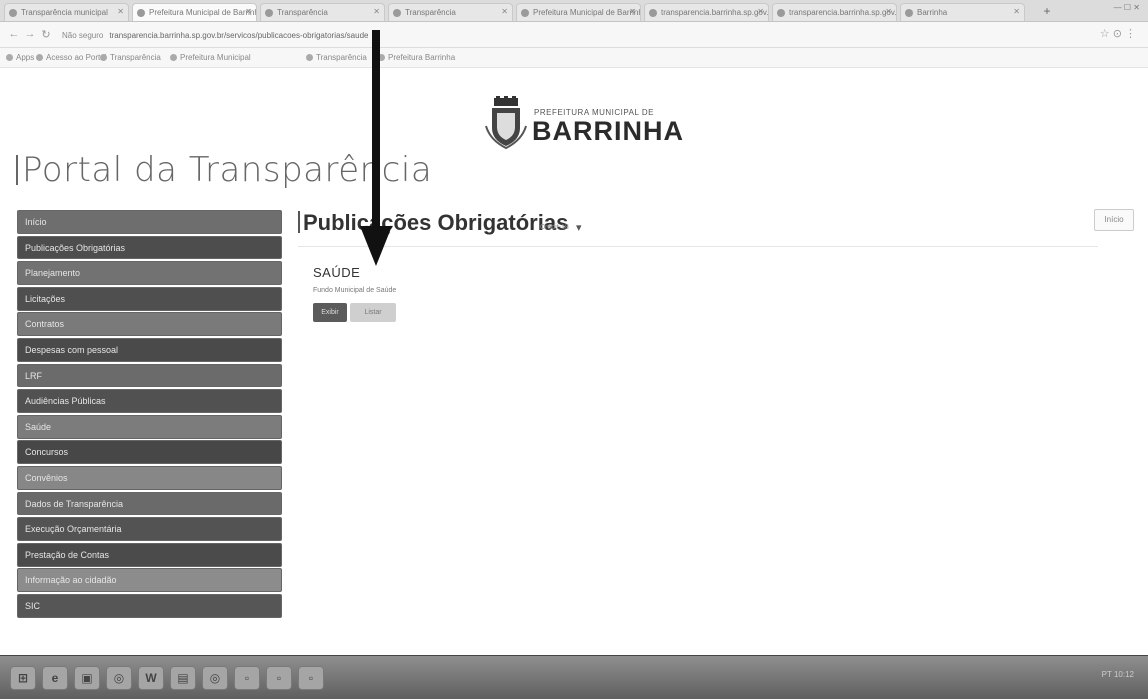  I want to click on windows-taskbar: ⊞ e ▣ ◎ W ▤ ◎ ▫ ▫ ▫ PT 10:12, so click(574, 677).